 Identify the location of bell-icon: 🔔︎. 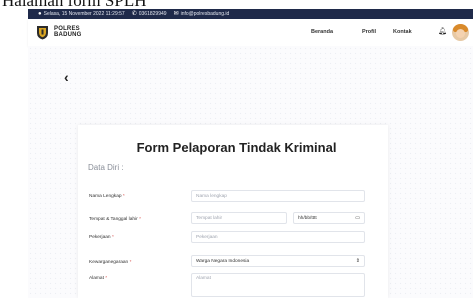
(442, 31).